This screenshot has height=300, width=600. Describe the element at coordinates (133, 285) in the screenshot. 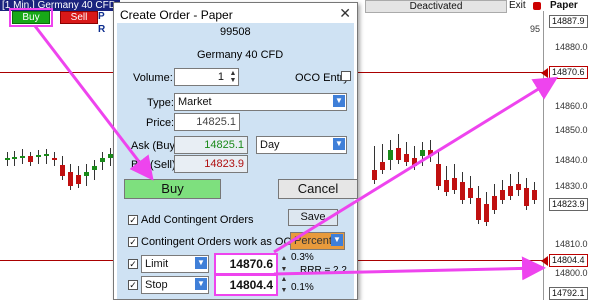

I see `stop-checkbox: ✓` at that location.